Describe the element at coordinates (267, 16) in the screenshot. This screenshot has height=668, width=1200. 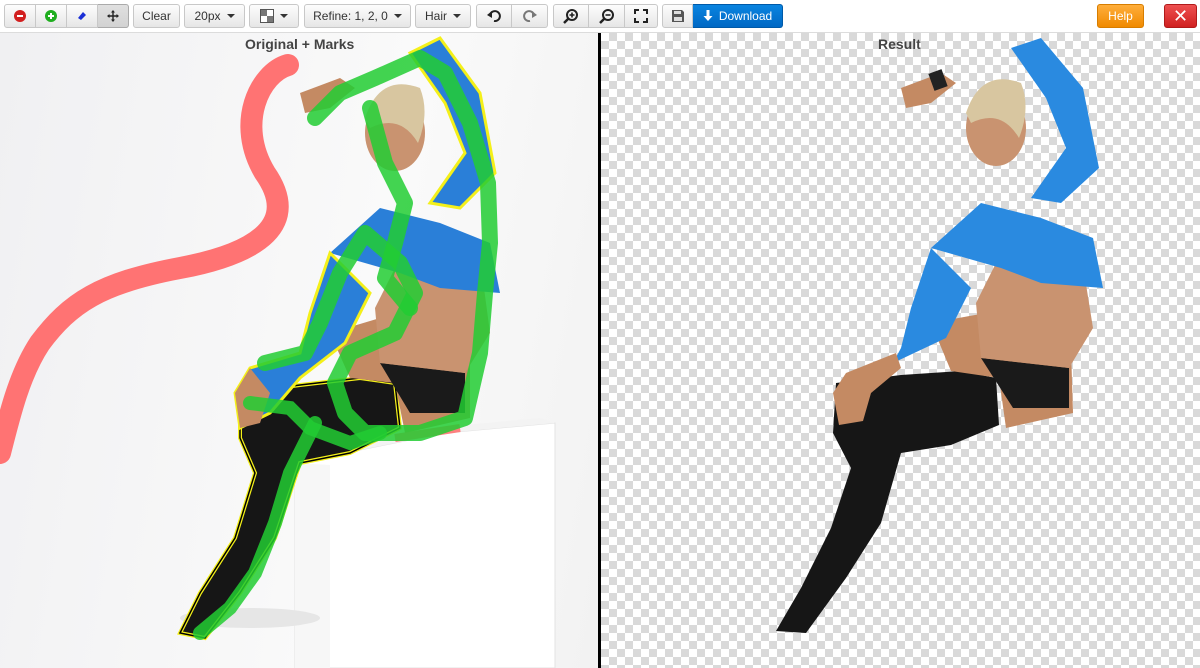
I see `checkerboard-icon` at that location.